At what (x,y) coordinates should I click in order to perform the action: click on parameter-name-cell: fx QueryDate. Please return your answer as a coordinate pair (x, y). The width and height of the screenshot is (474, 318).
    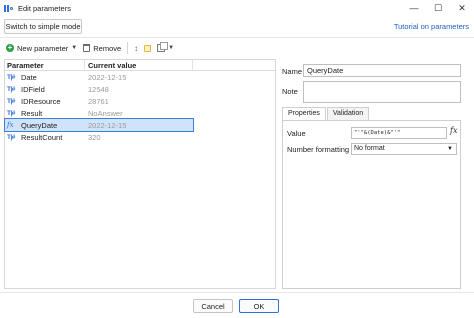
    Looking at the image, I should click on (45, 125).